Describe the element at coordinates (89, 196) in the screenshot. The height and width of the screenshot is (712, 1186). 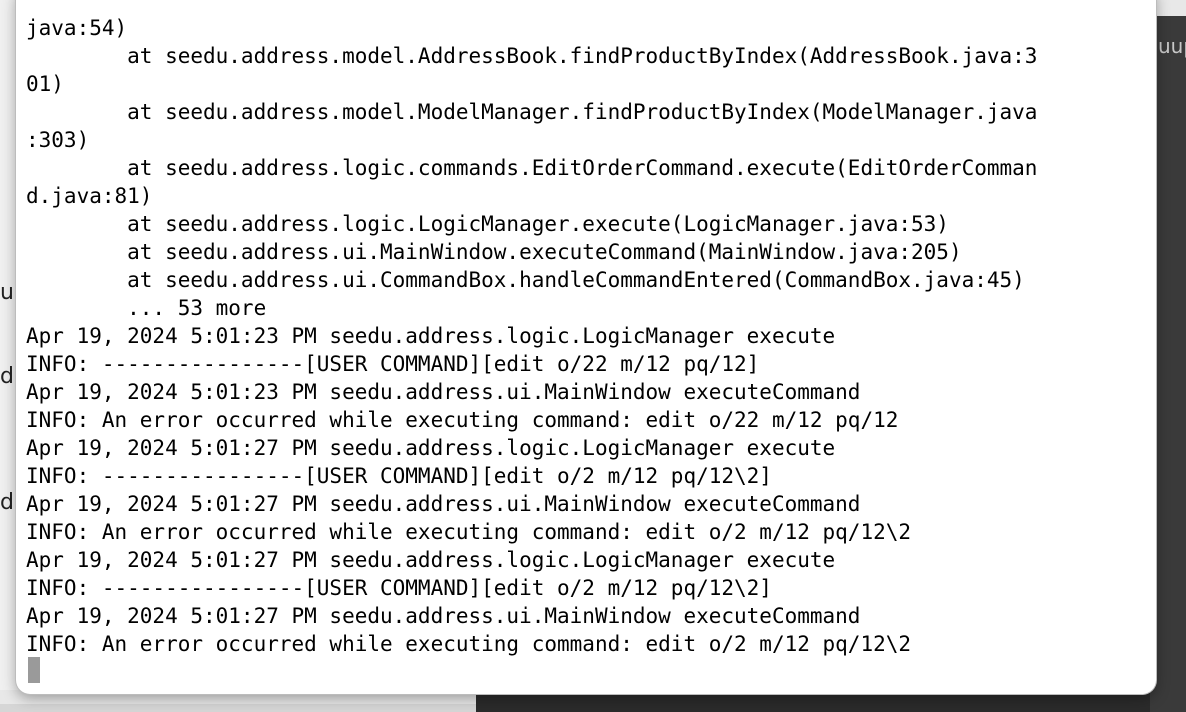
I see `terminal-line: d.java:81)` at that location.